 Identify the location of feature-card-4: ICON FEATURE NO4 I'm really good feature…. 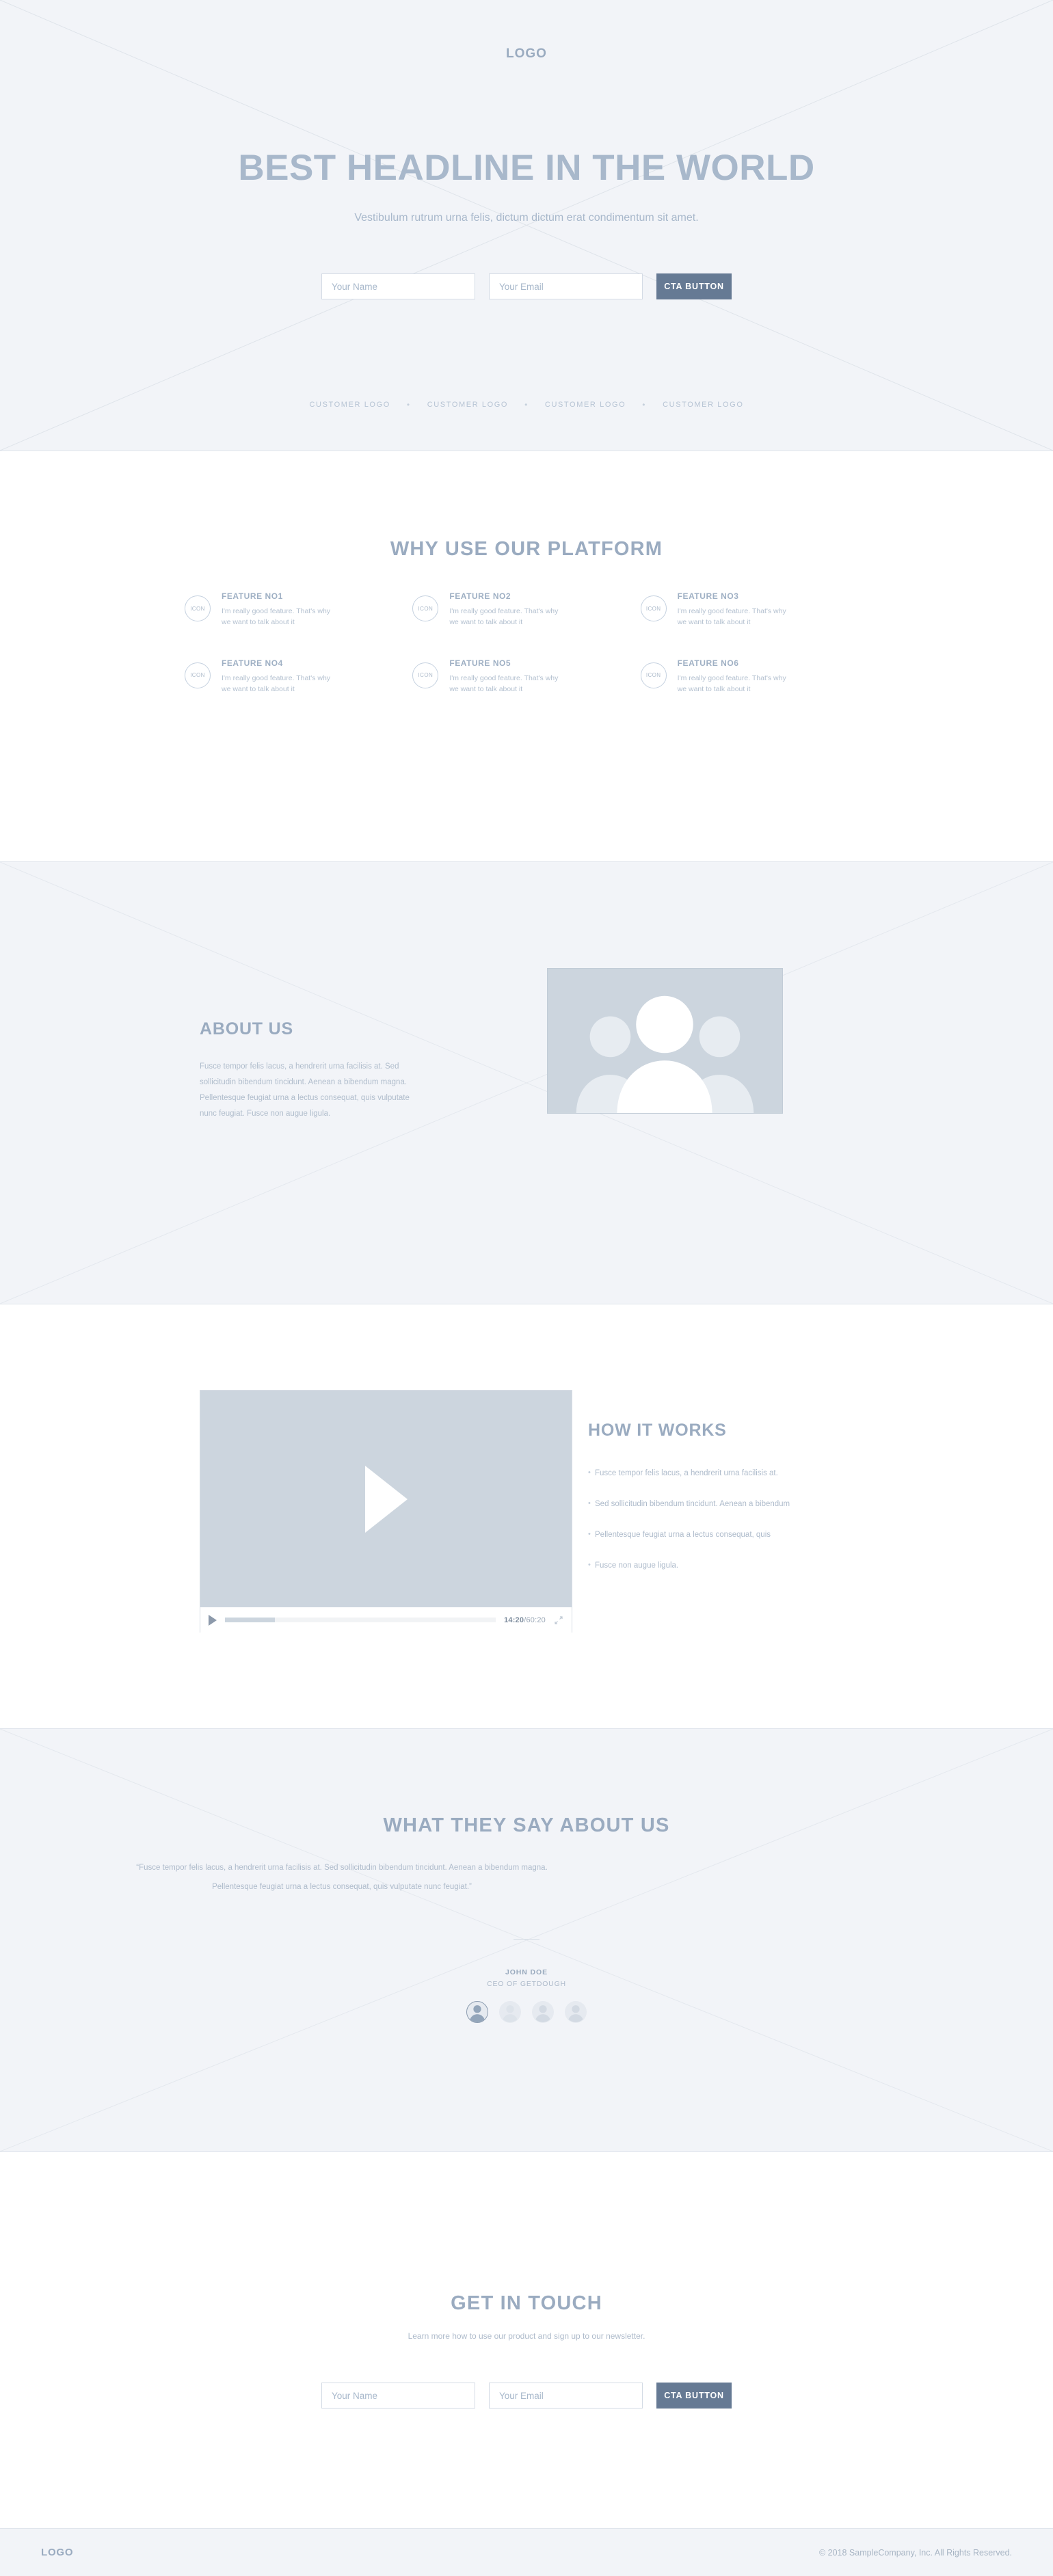
(298, 676).